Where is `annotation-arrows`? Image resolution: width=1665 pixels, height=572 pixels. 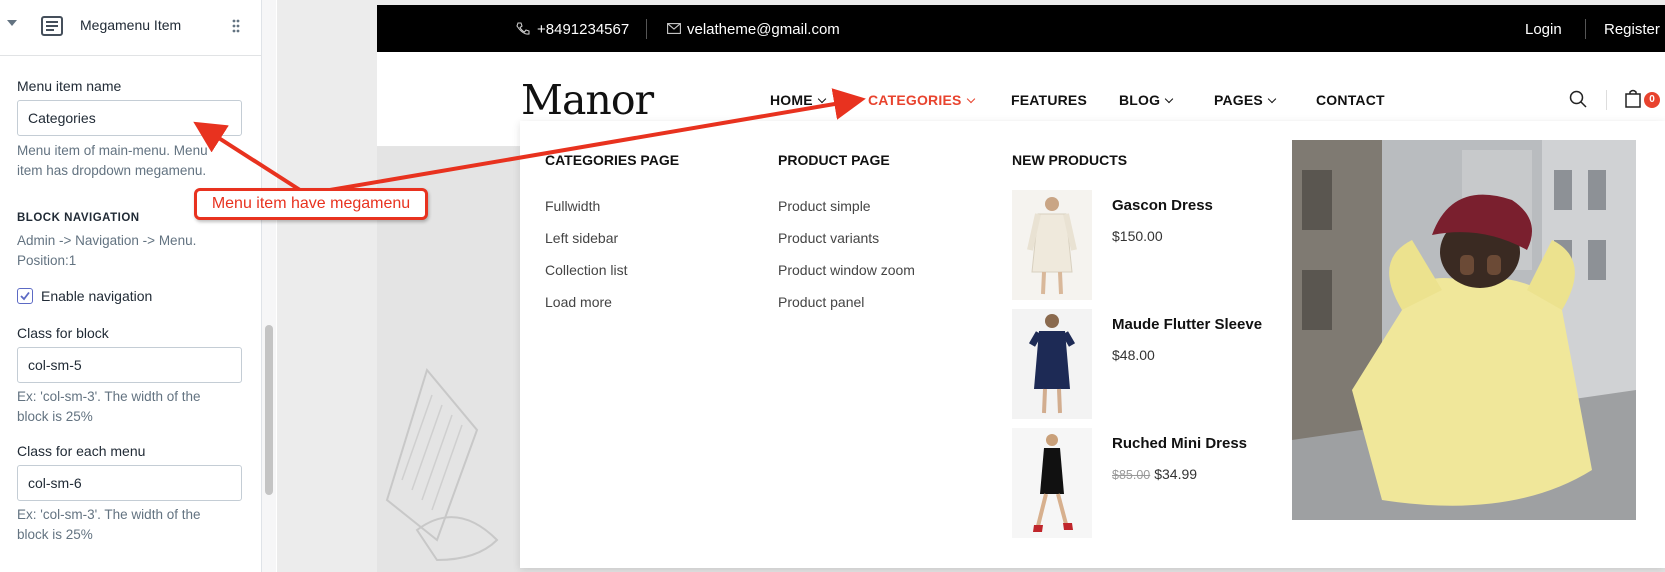
annotation-arrows is located at coordinates (529, 140).